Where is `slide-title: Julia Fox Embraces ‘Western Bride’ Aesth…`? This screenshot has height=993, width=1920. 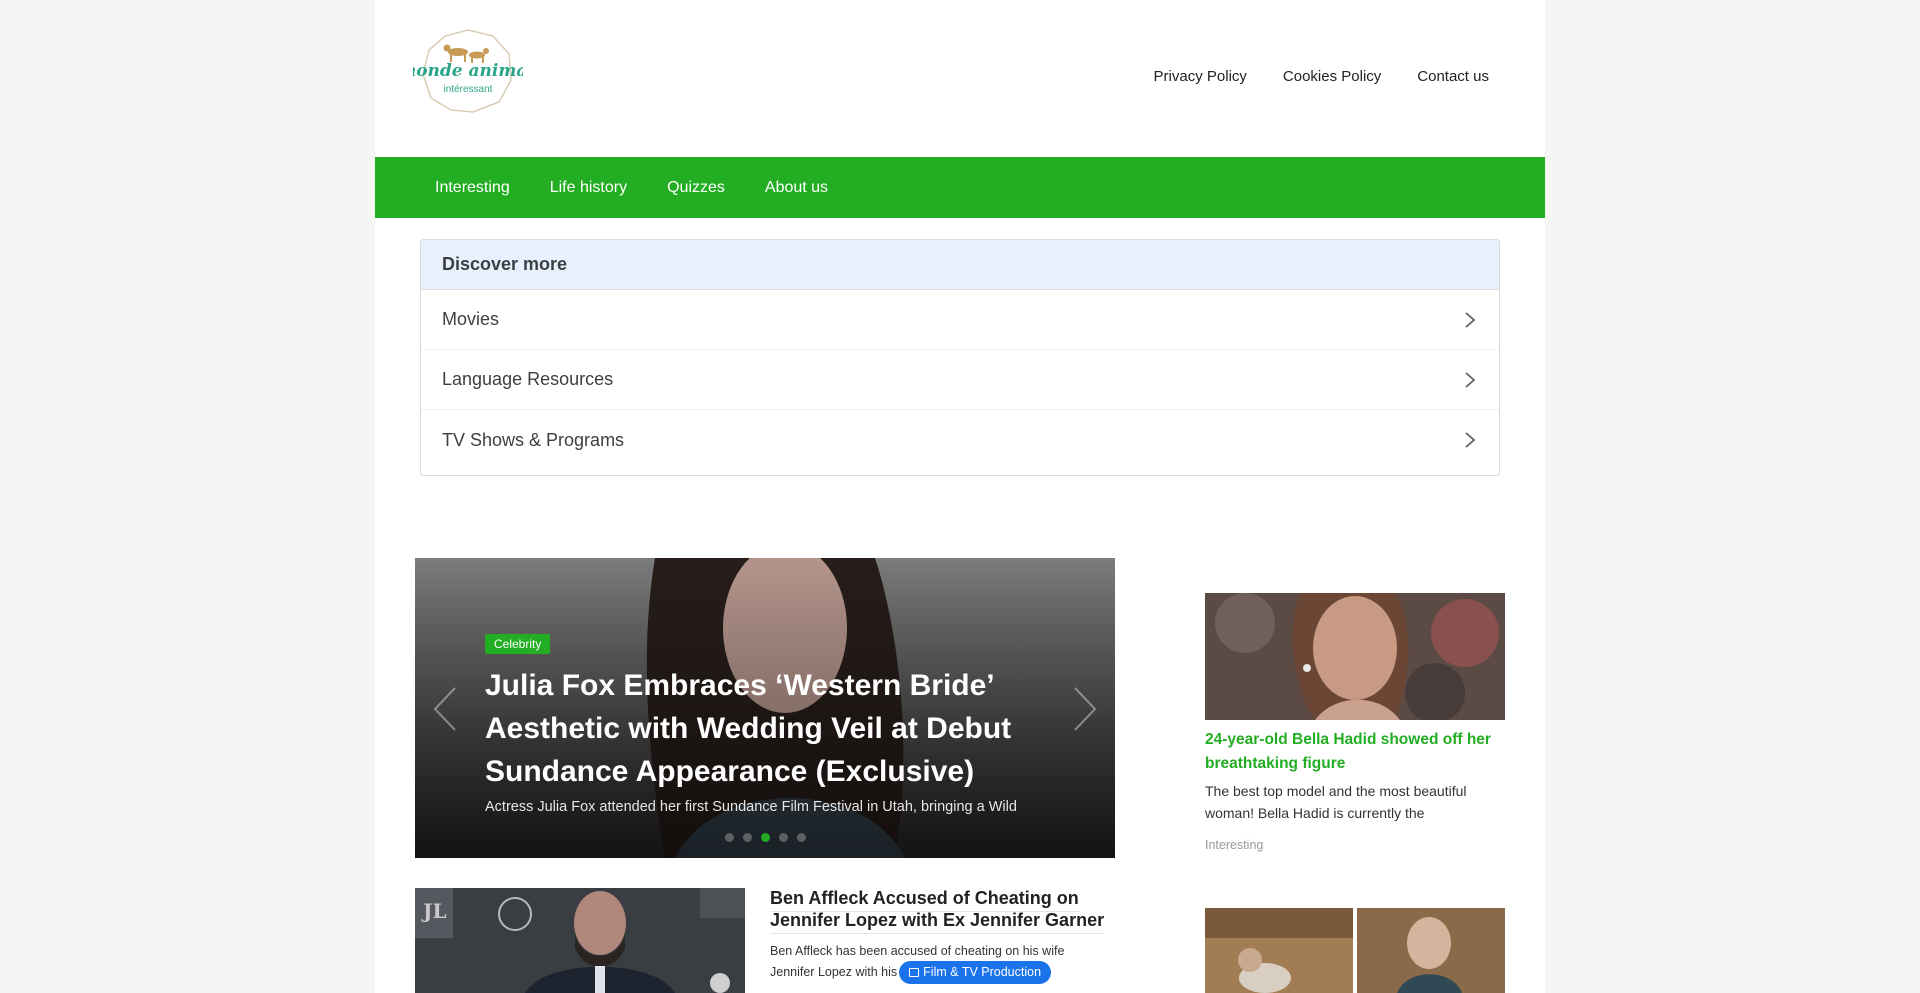 slide-title: Julia Fox Embraces ‘Western Bride’ Aesth… is located at coordinates (765, 728).